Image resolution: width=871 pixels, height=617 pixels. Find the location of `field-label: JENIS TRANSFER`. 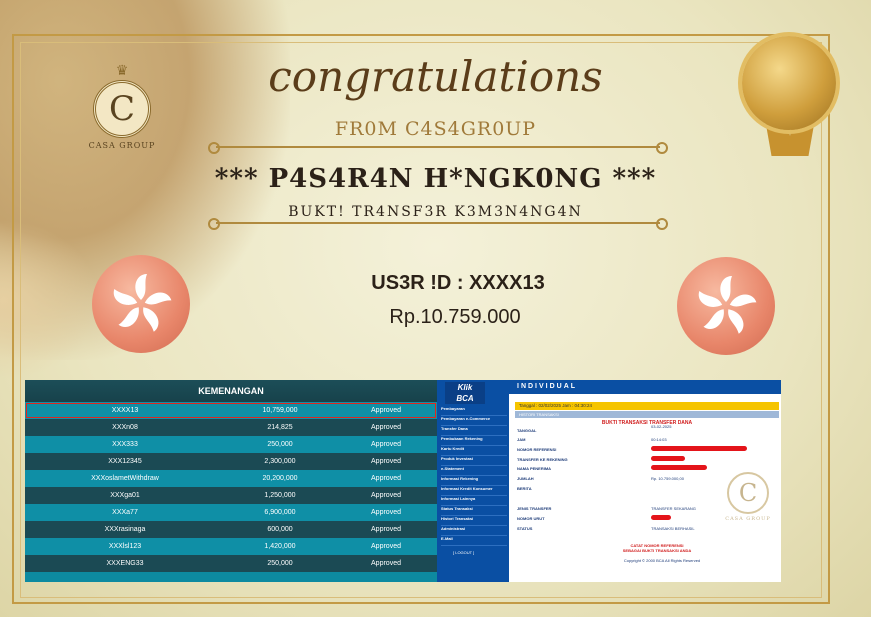

field-label: JENIS TRANSFER is located at coordinates (534, 508).